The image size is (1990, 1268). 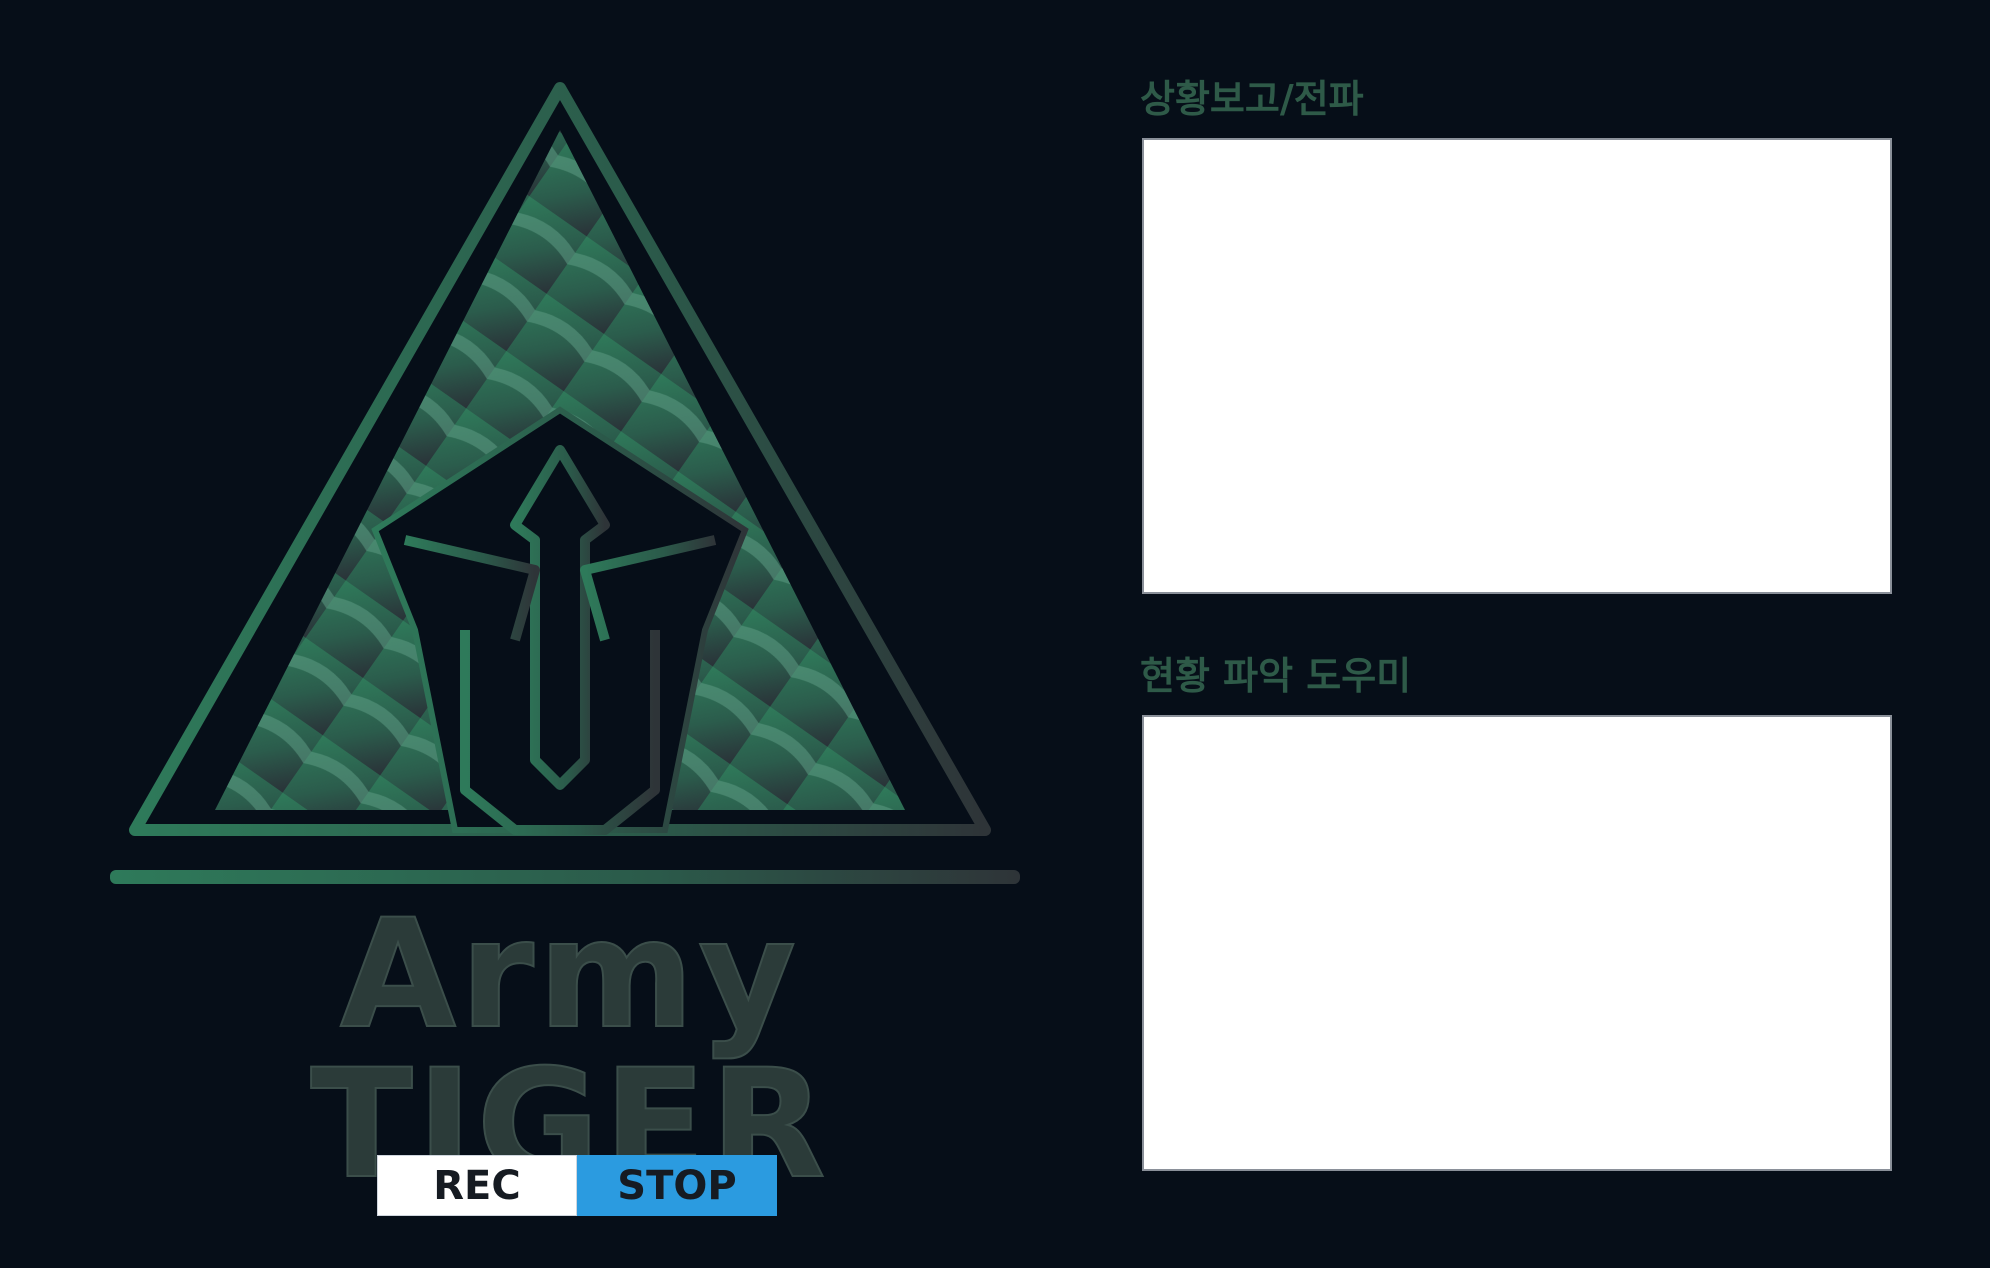 What do you see at coordinates (1517, 943) in the screenshot?
I see `status-helper-panel` at bounding box center [1517, 943].